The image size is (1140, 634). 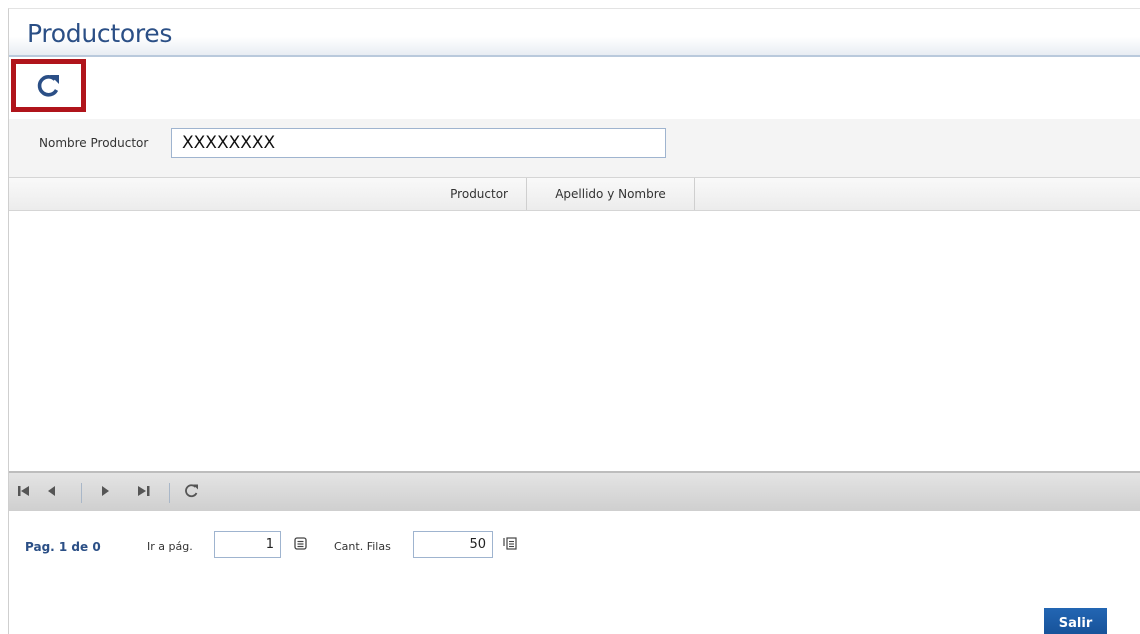 I want to click on goto-page-label: Ir a pág., so click(x=170, y=546).